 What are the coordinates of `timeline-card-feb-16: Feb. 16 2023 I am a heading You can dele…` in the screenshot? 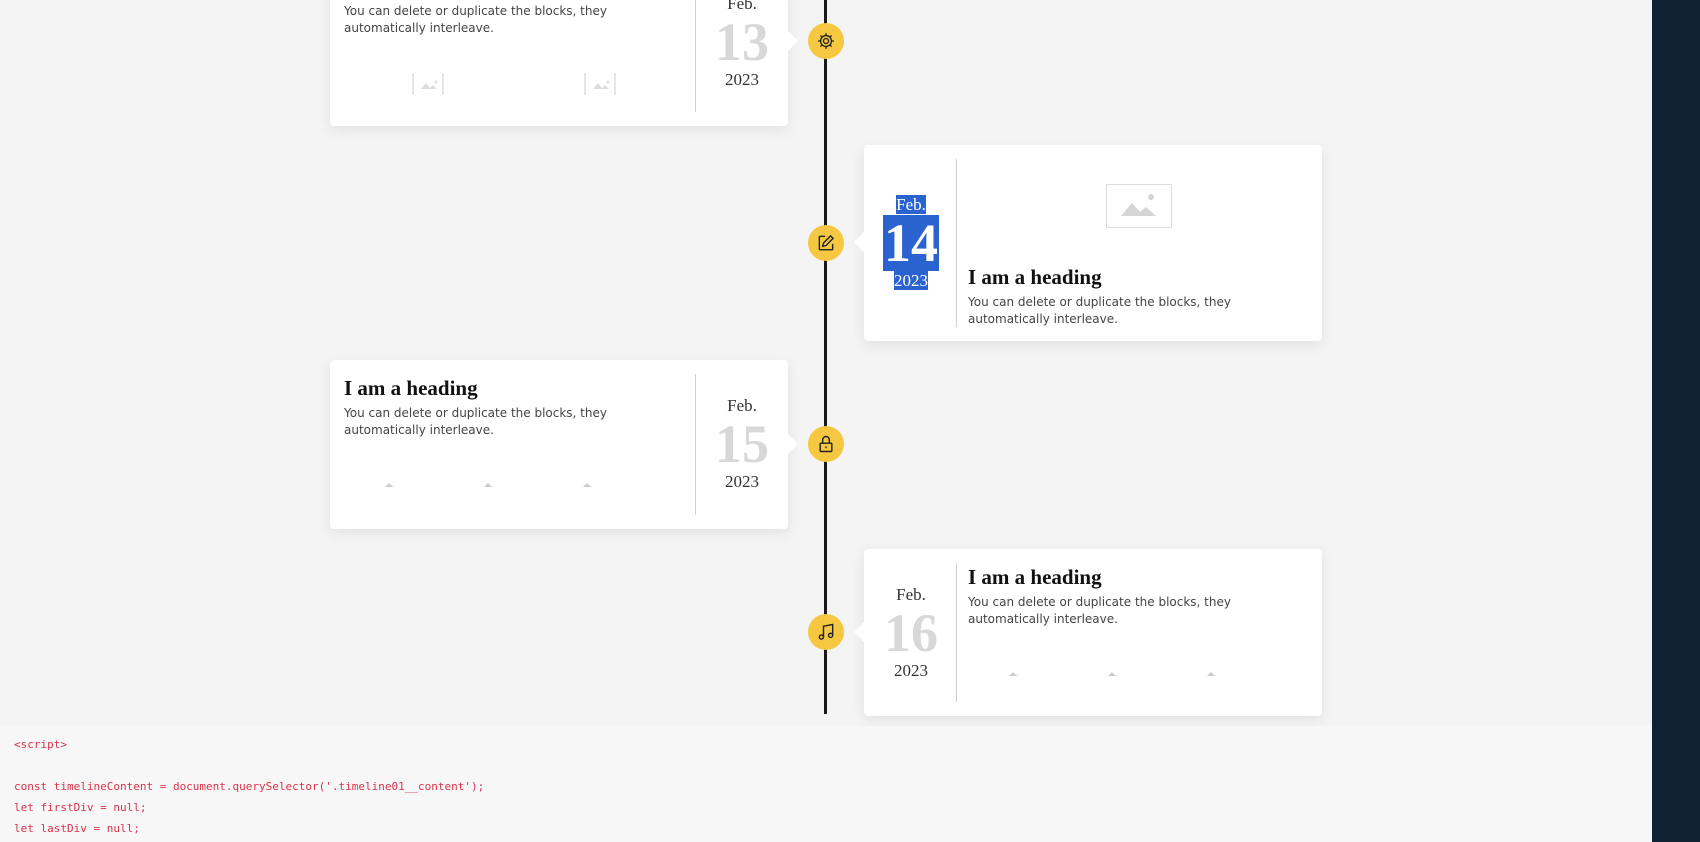 It's located at (1093, 632).